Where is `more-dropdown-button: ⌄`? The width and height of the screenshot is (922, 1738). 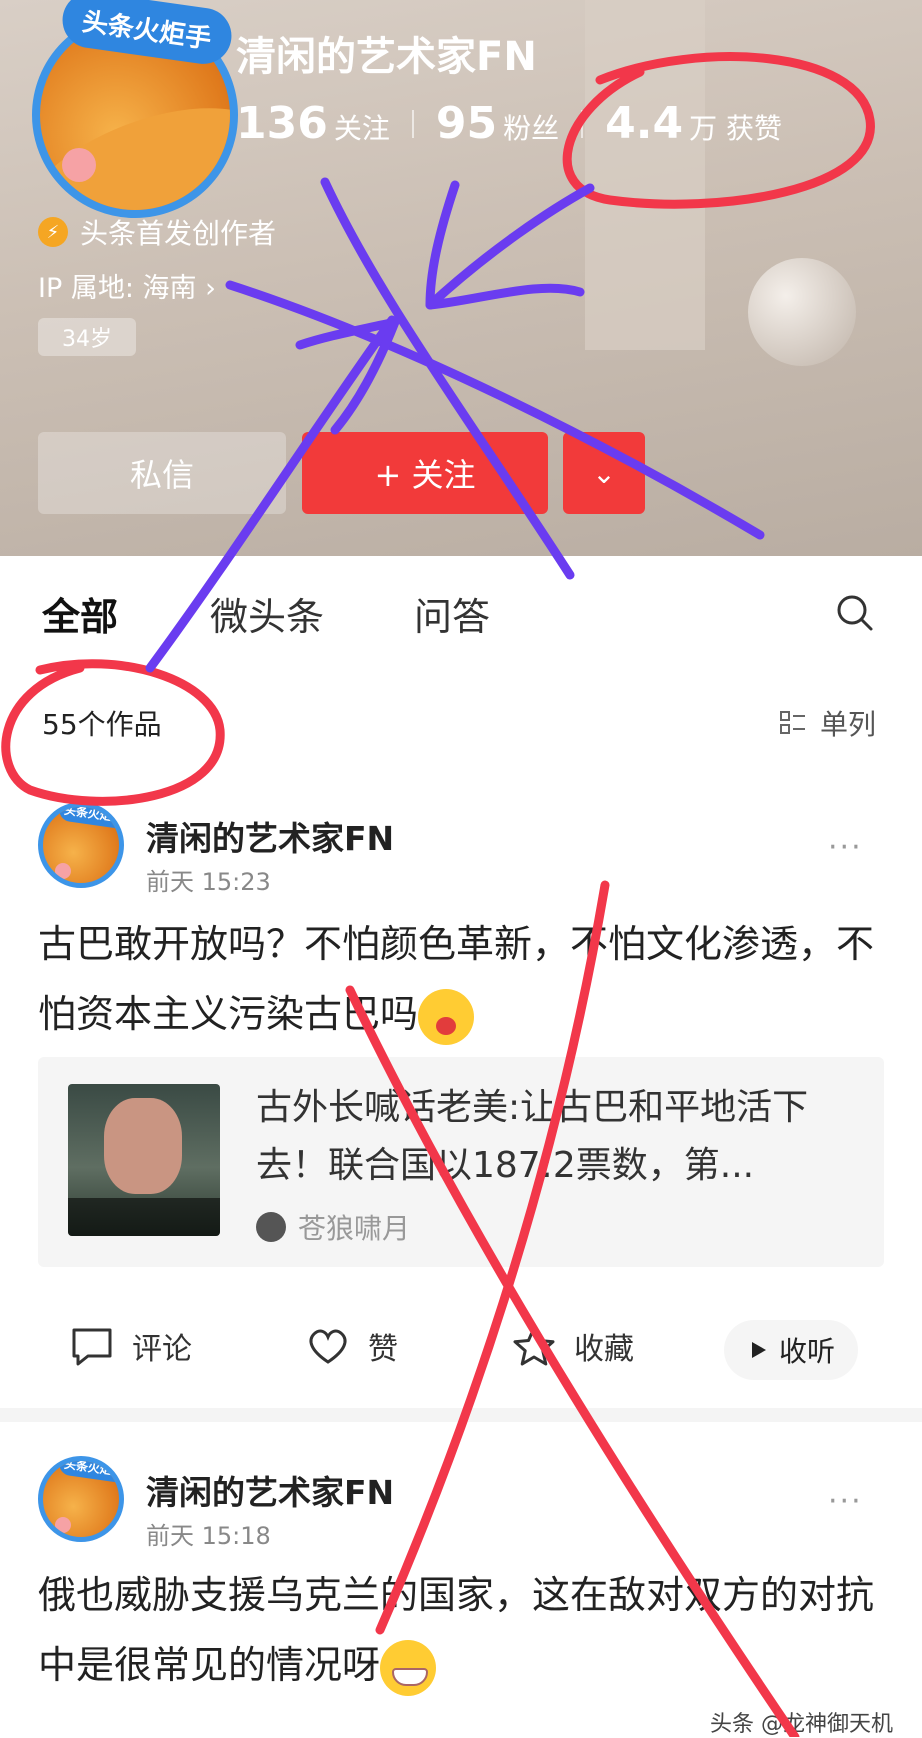
more-dropdown-button: ⌄ is located at coordinates (604, 473).